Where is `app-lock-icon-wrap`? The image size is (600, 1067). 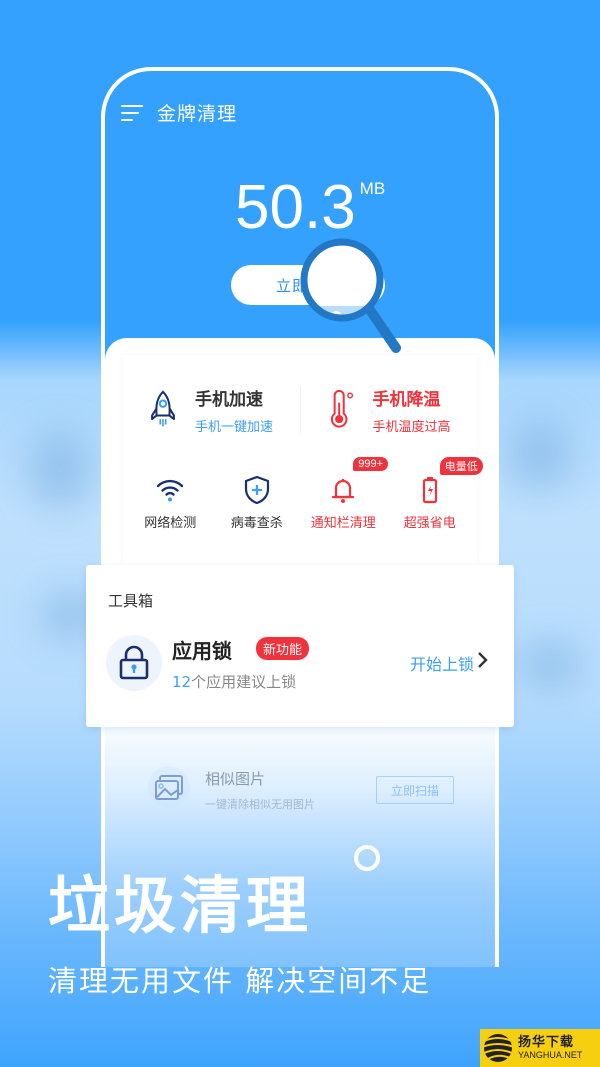 app-lock-icon-wrap is located at coordinates (134, 663).